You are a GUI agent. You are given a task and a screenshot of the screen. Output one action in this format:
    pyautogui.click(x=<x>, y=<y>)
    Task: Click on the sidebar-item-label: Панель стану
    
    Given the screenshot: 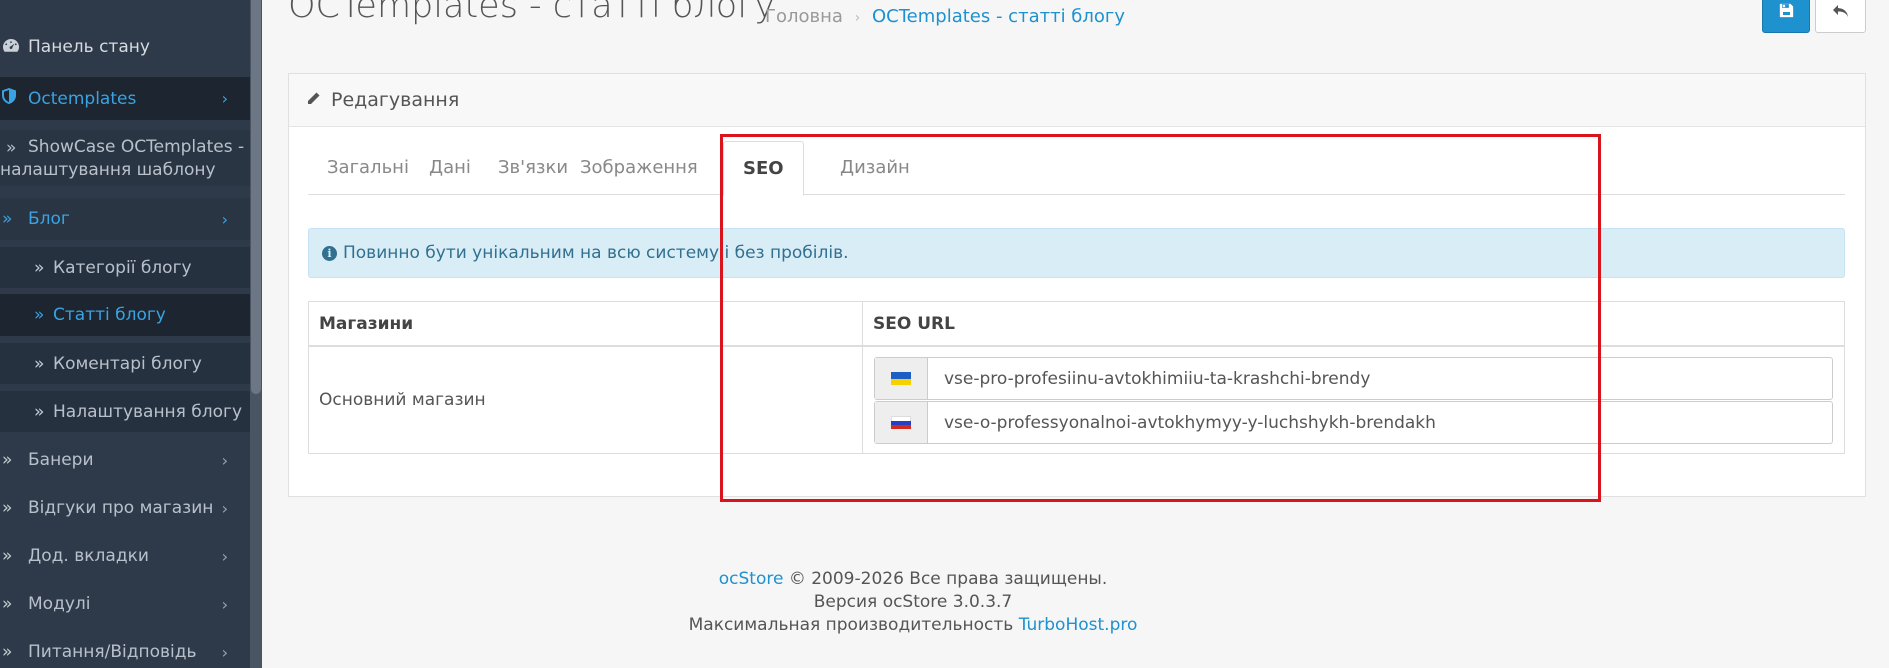 What is the action you would take?
    pyautogui.click(x=89, y=47)
    